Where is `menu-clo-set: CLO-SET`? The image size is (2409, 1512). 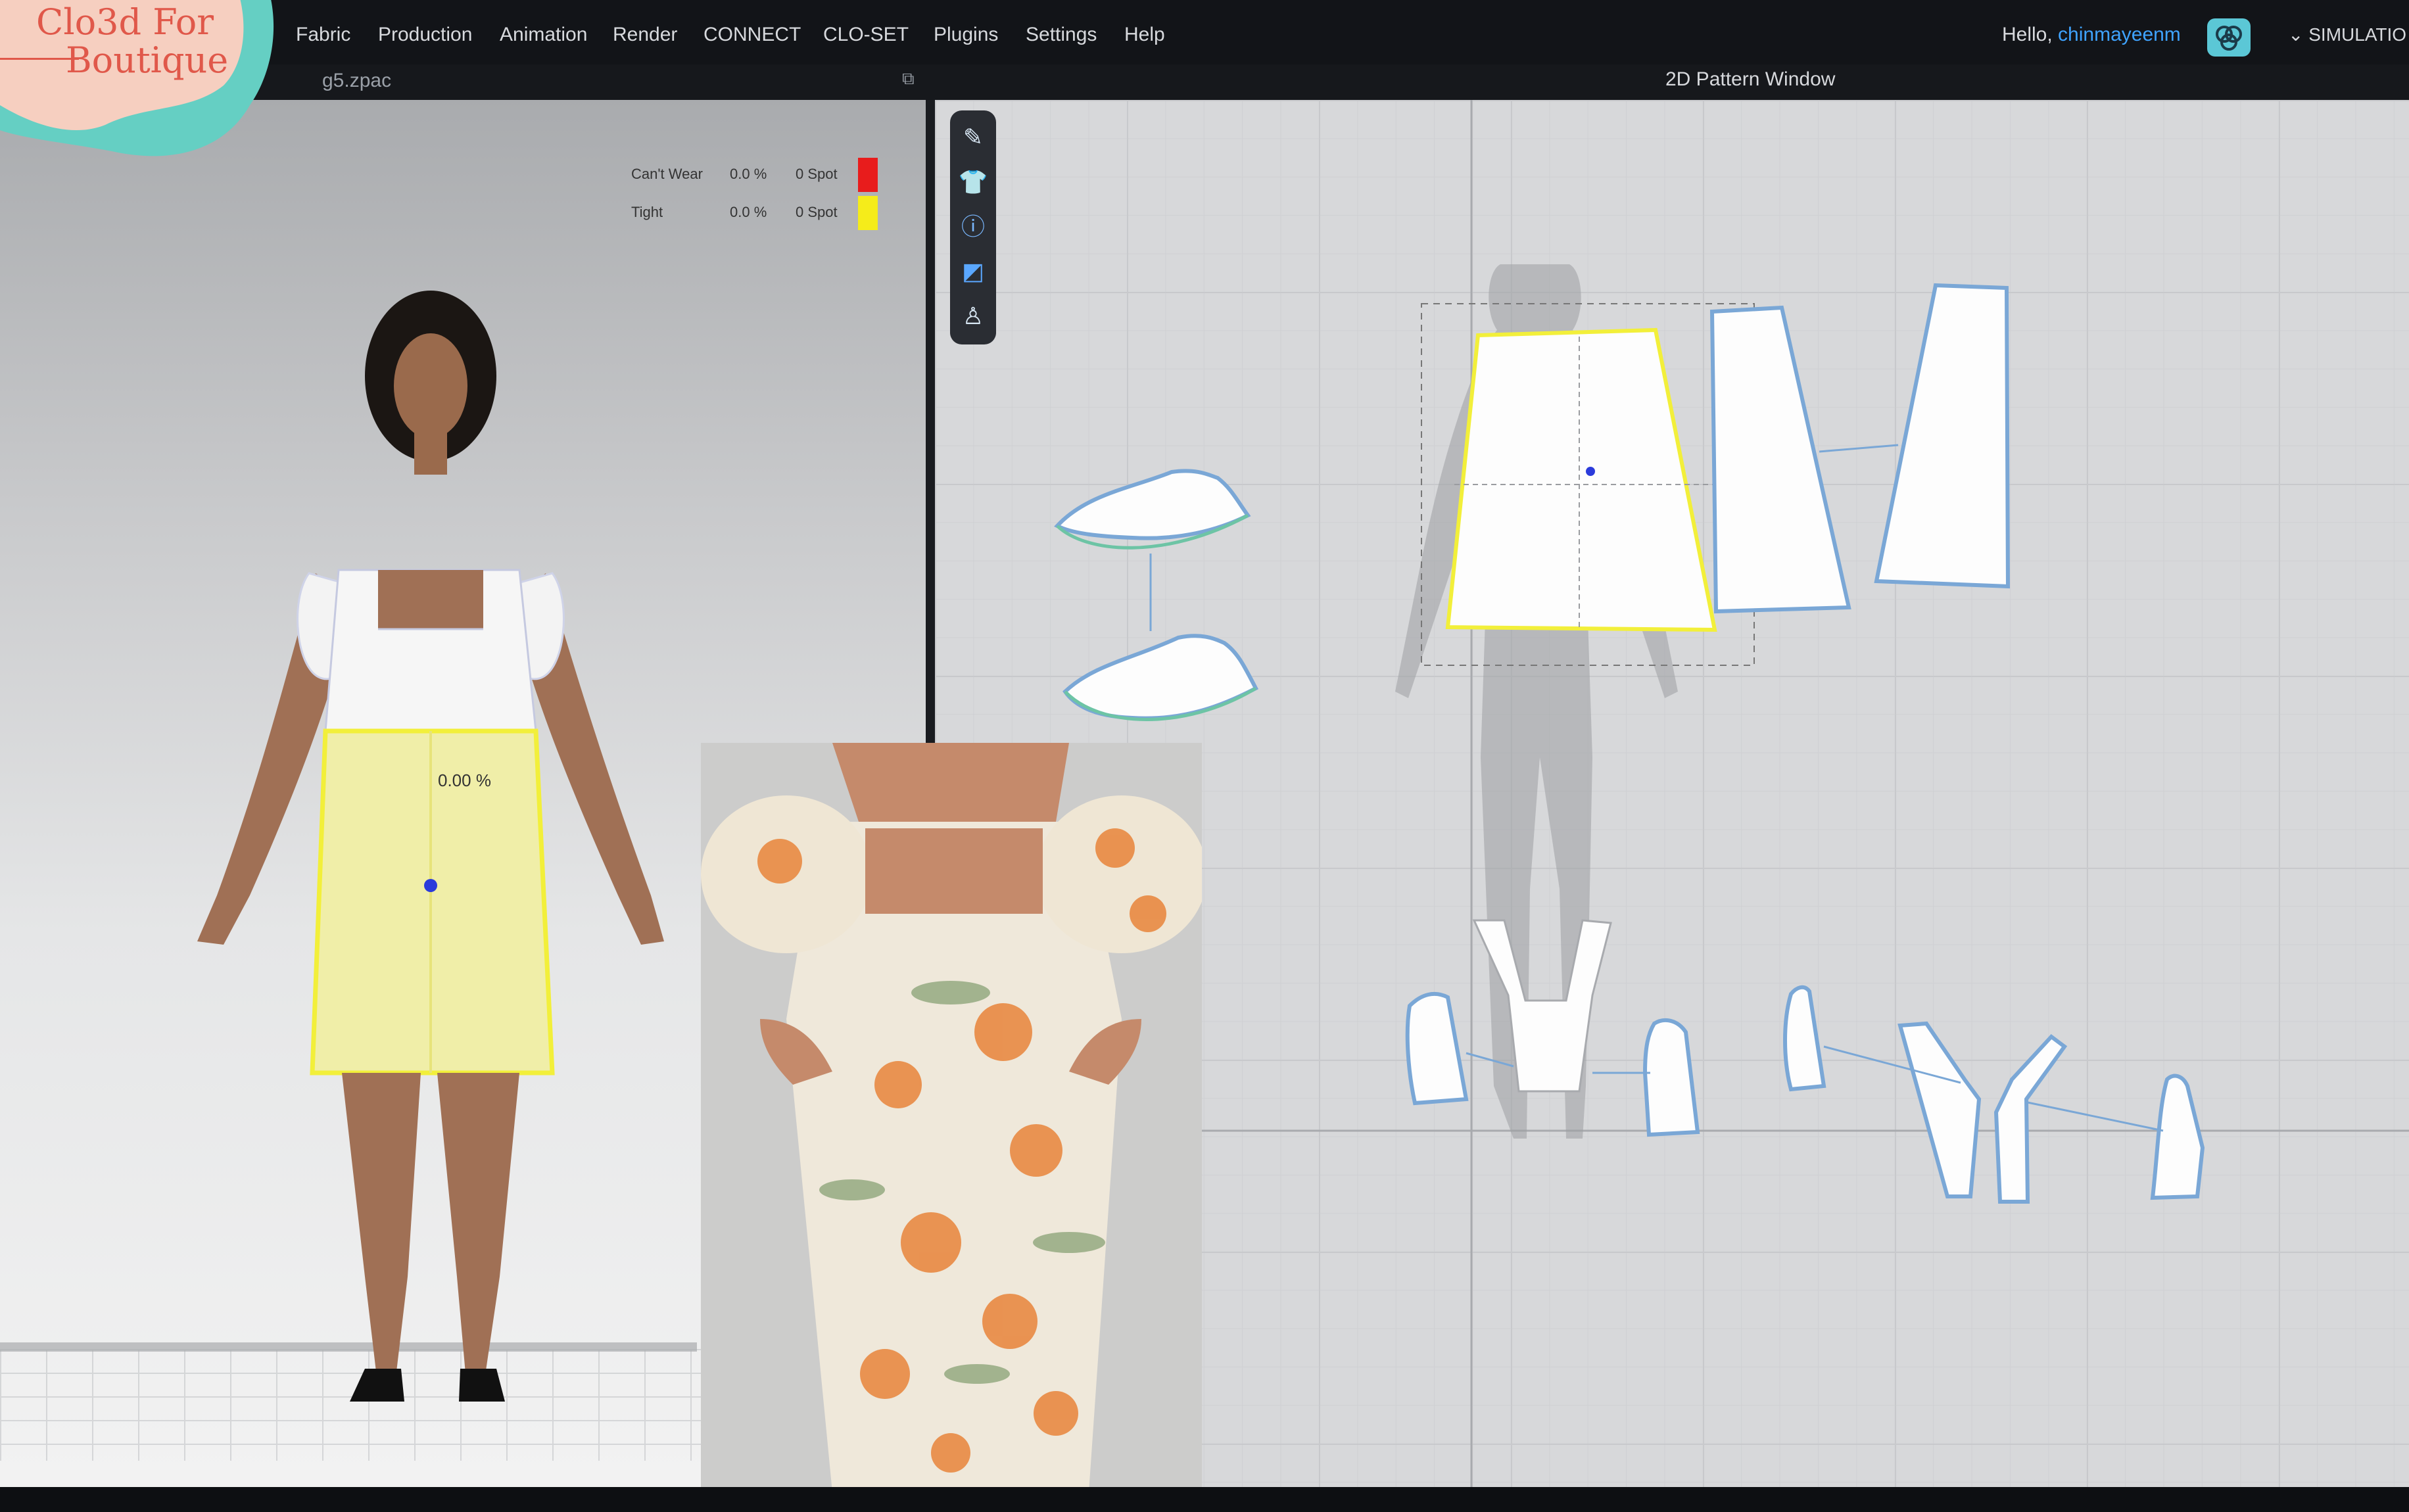 menu-clo-set: CLO-SET is located at coordinates (866, 35).